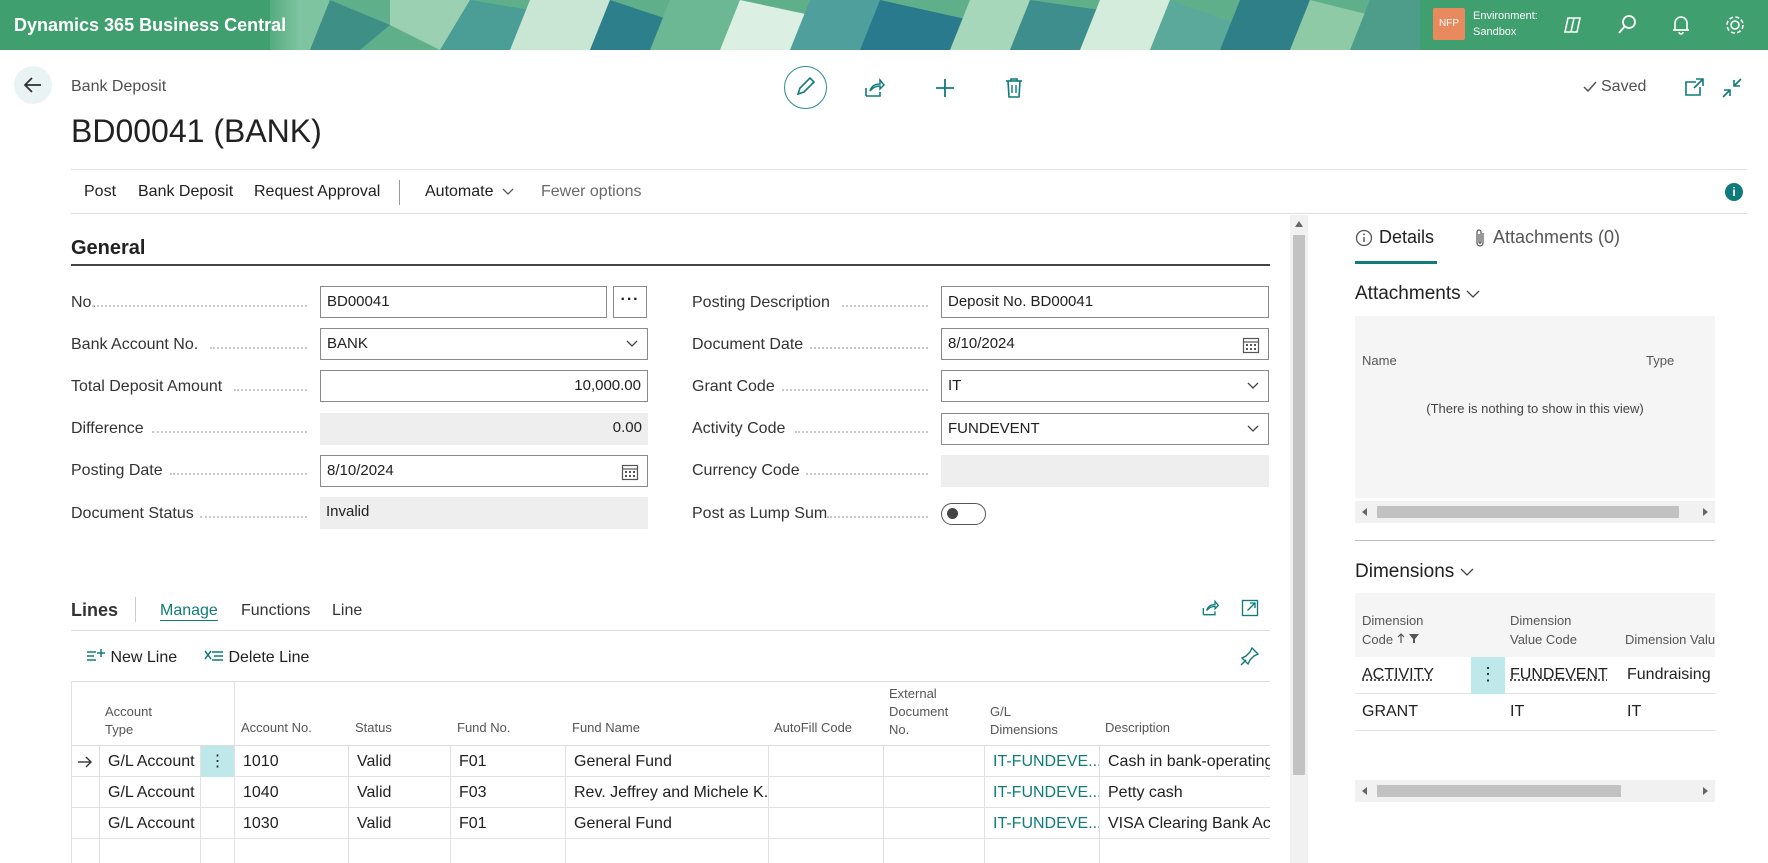  What do you see at coordinates (963, 514) in the screenshot?
I see `post-as-lump-sum-toggle` at bounding box center [963, 514].